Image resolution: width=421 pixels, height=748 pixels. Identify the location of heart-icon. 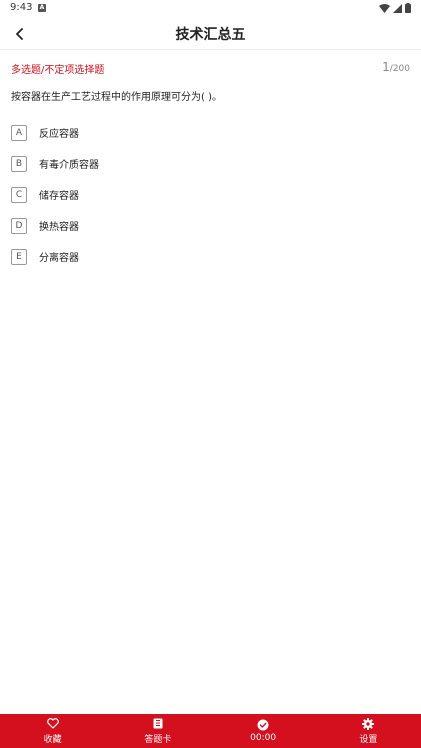
(52, 724).